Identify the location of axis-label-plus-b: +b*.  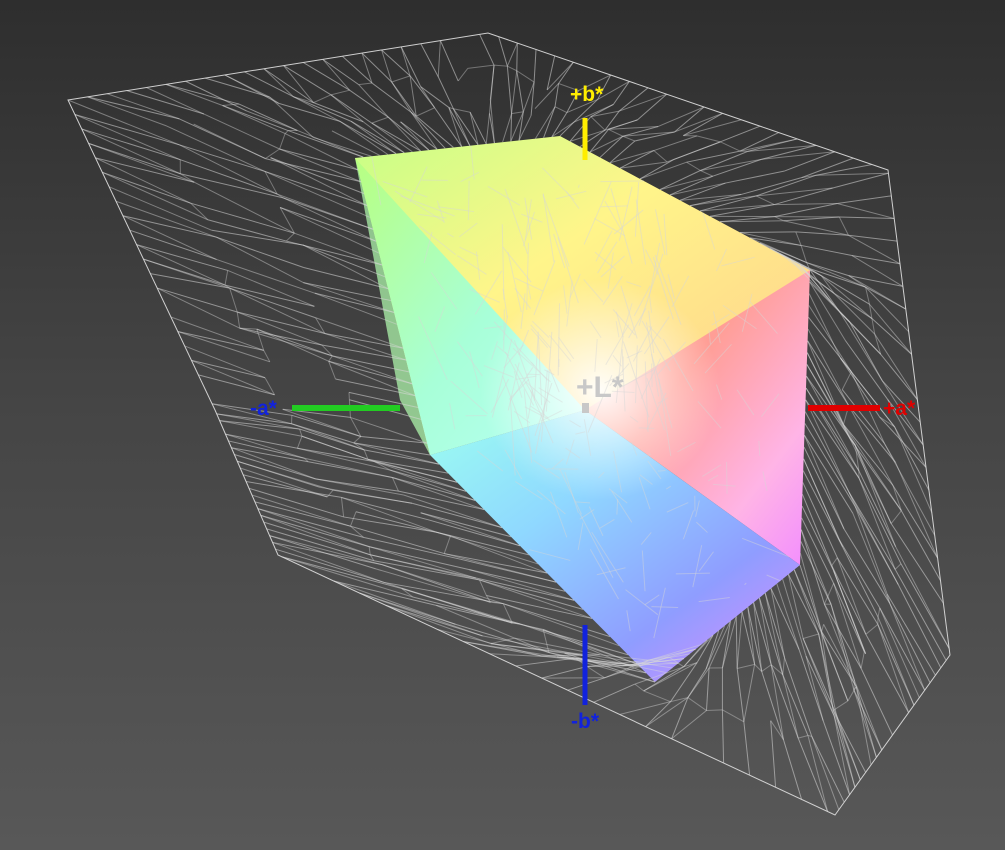
(587, 94).